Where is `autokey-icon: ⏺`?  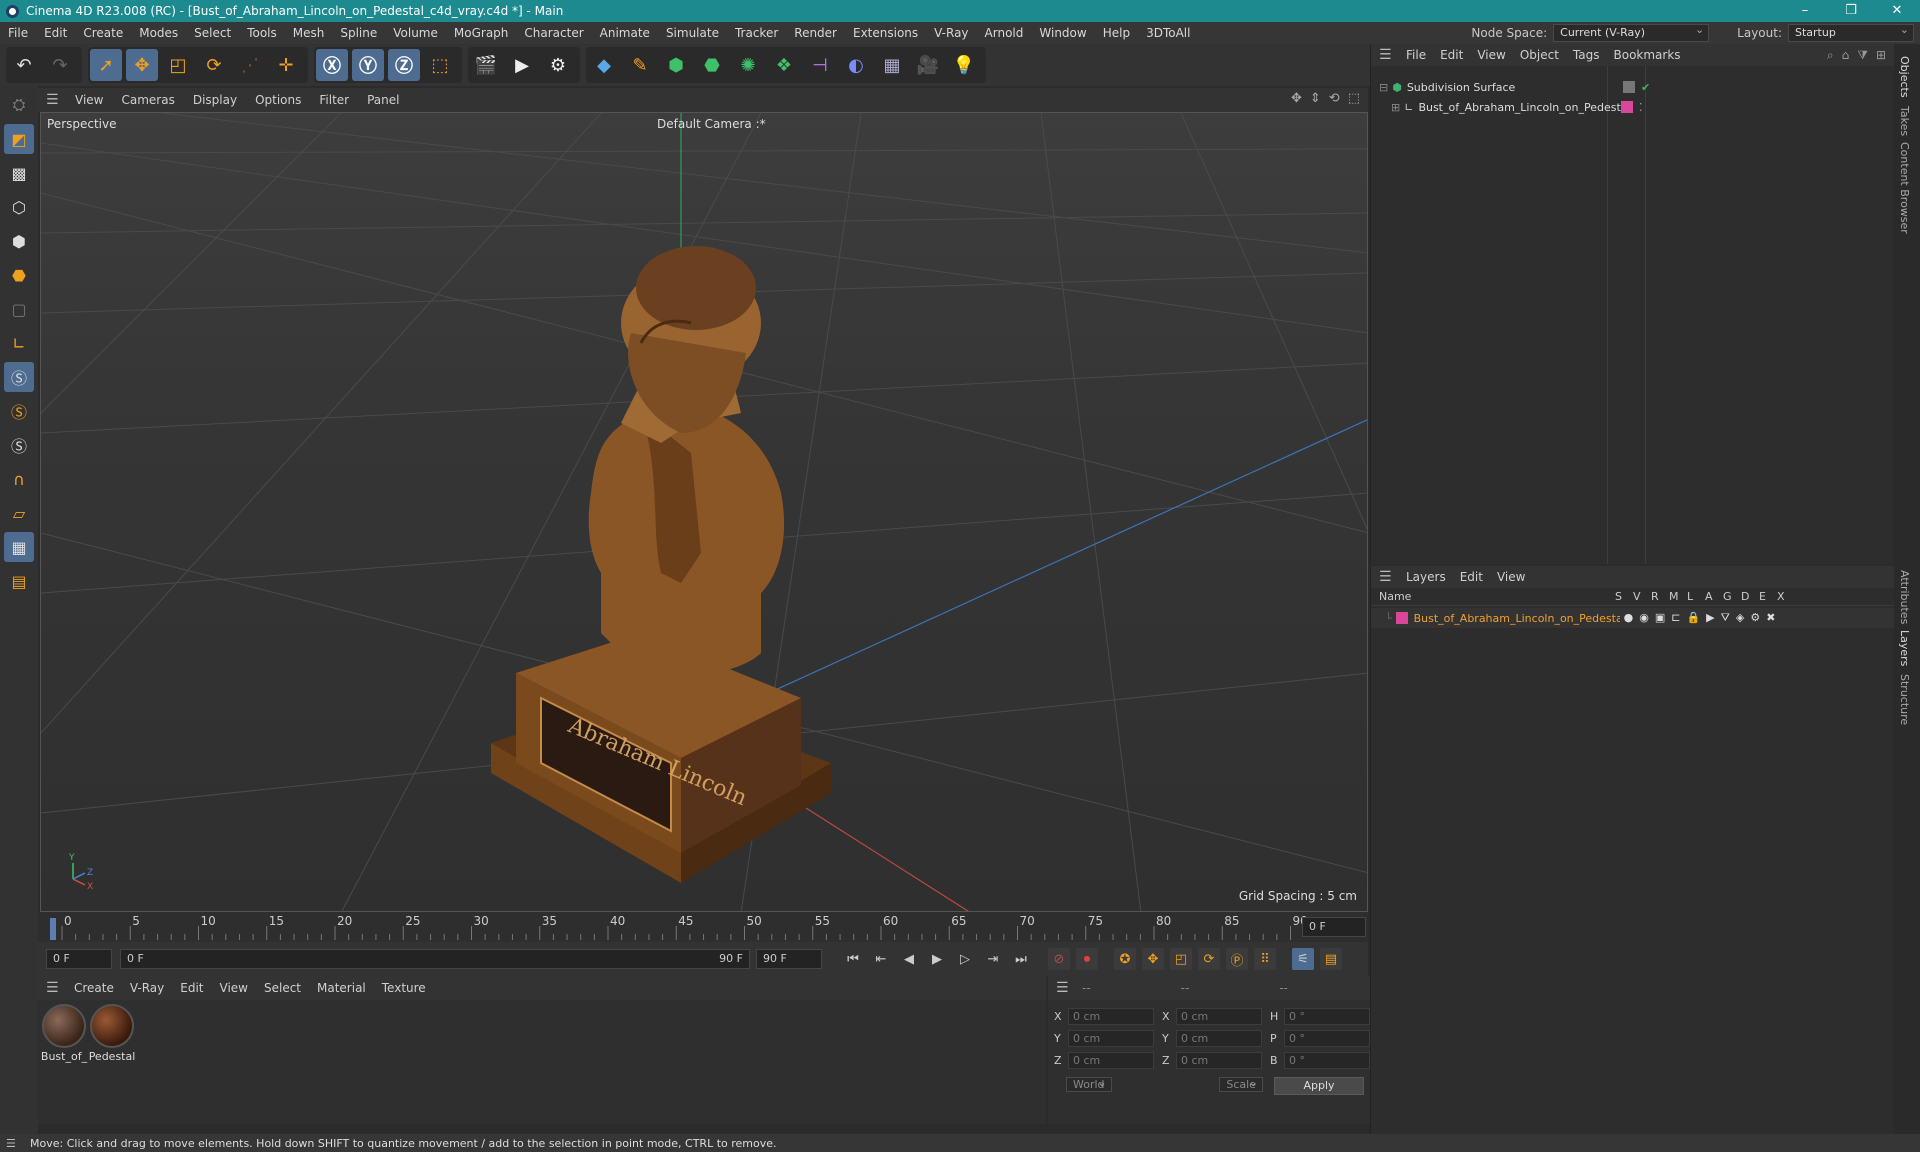 autokey-icon: ⏺ is located at coordinates (1087, 959).